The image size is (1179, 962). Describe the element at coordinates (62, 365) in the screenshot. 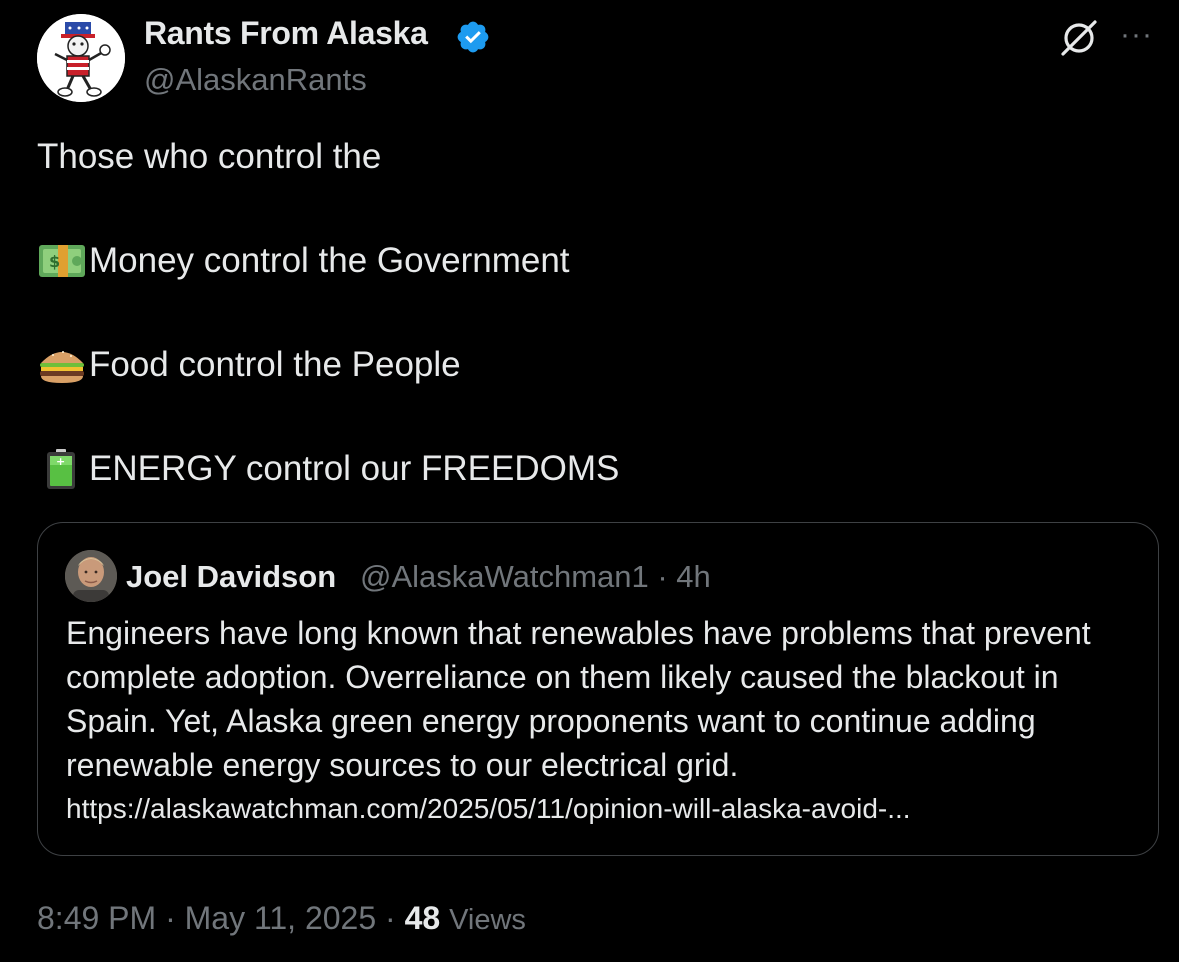

I see `burger-emoji-icon` at that location.